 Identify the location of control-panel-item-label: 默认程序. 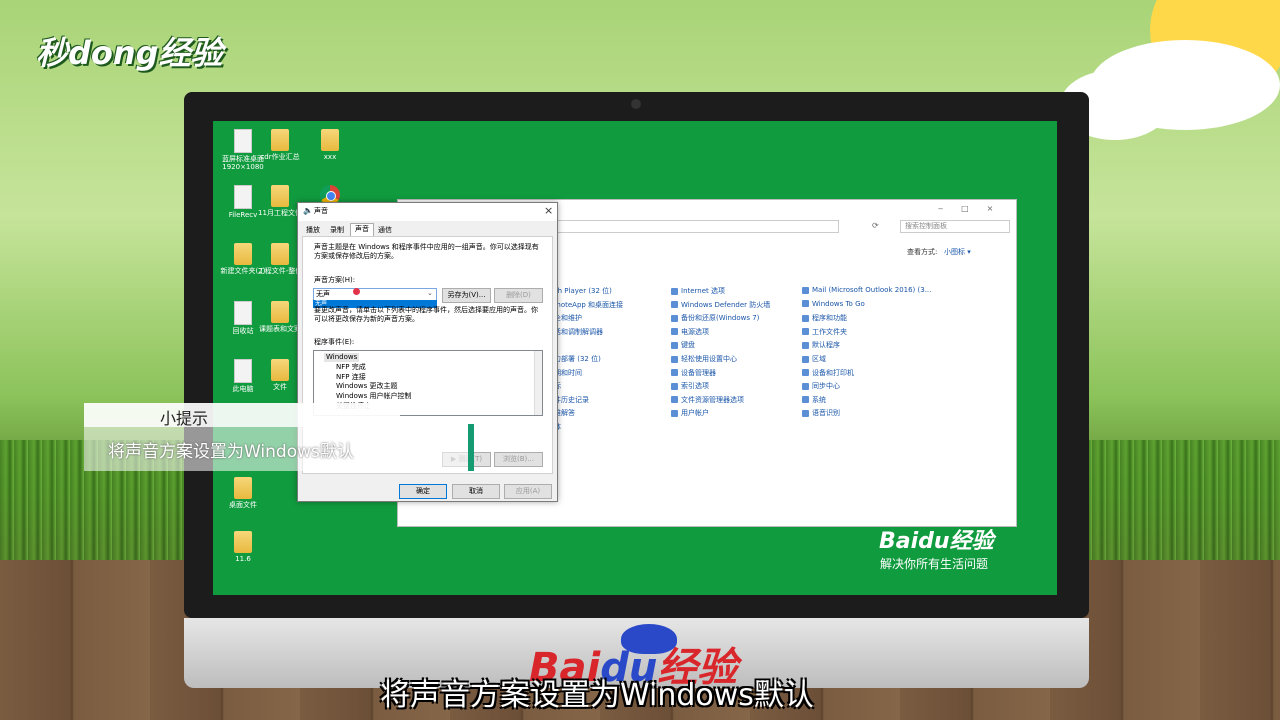
(826, 345).